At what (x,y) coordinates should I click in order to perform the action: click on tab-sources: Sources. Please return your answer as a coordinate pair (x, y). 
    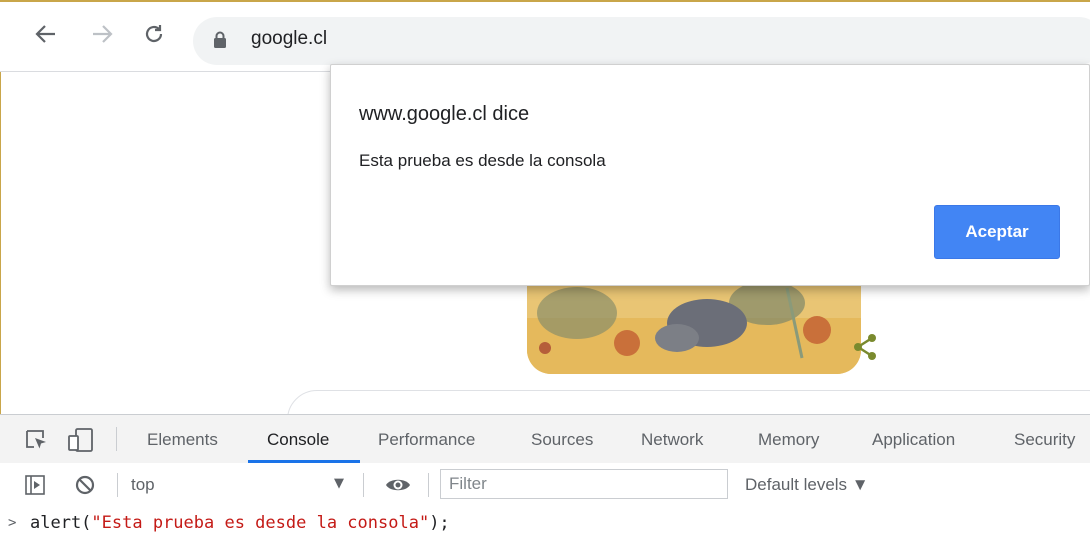
    Looking at the image, I should click on (562, 439).